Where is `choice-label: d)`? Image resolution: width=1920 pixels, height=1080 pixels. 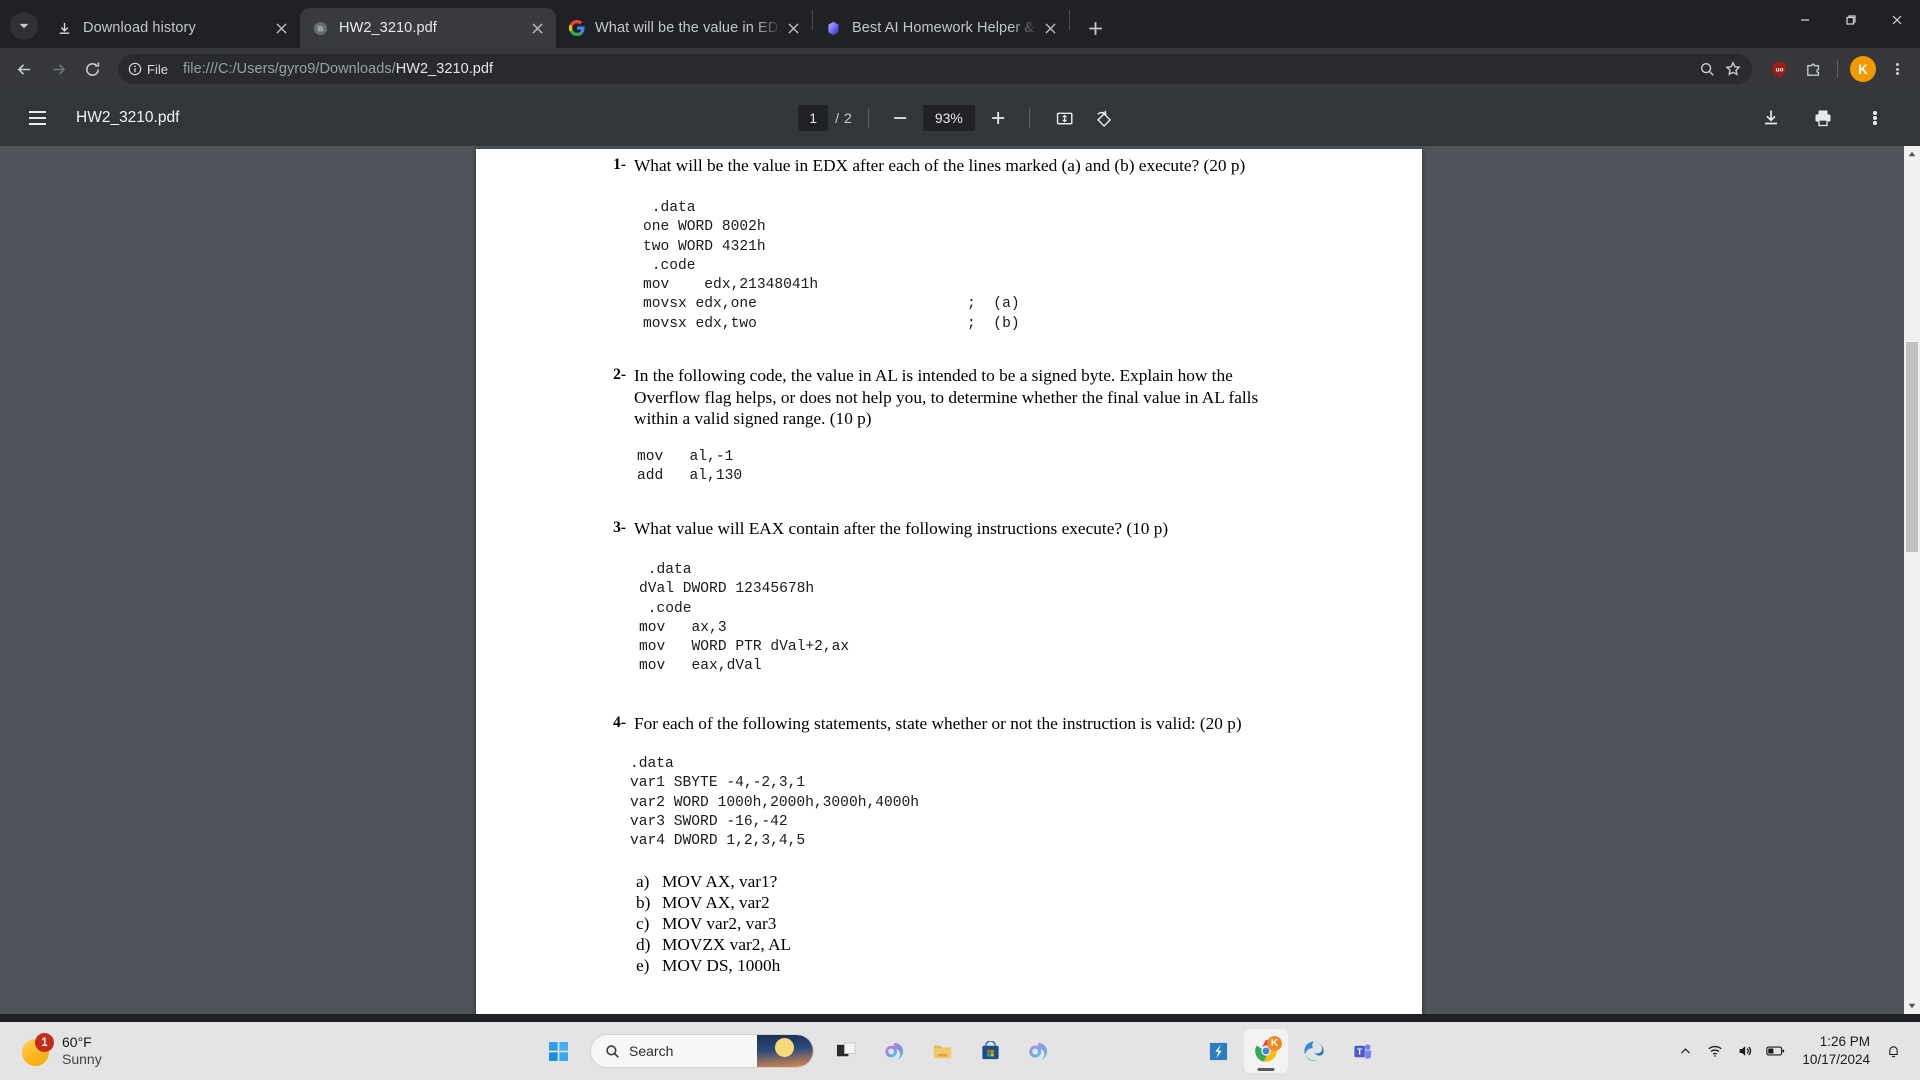
choice-label: d) is located at coordinates (643, 944).